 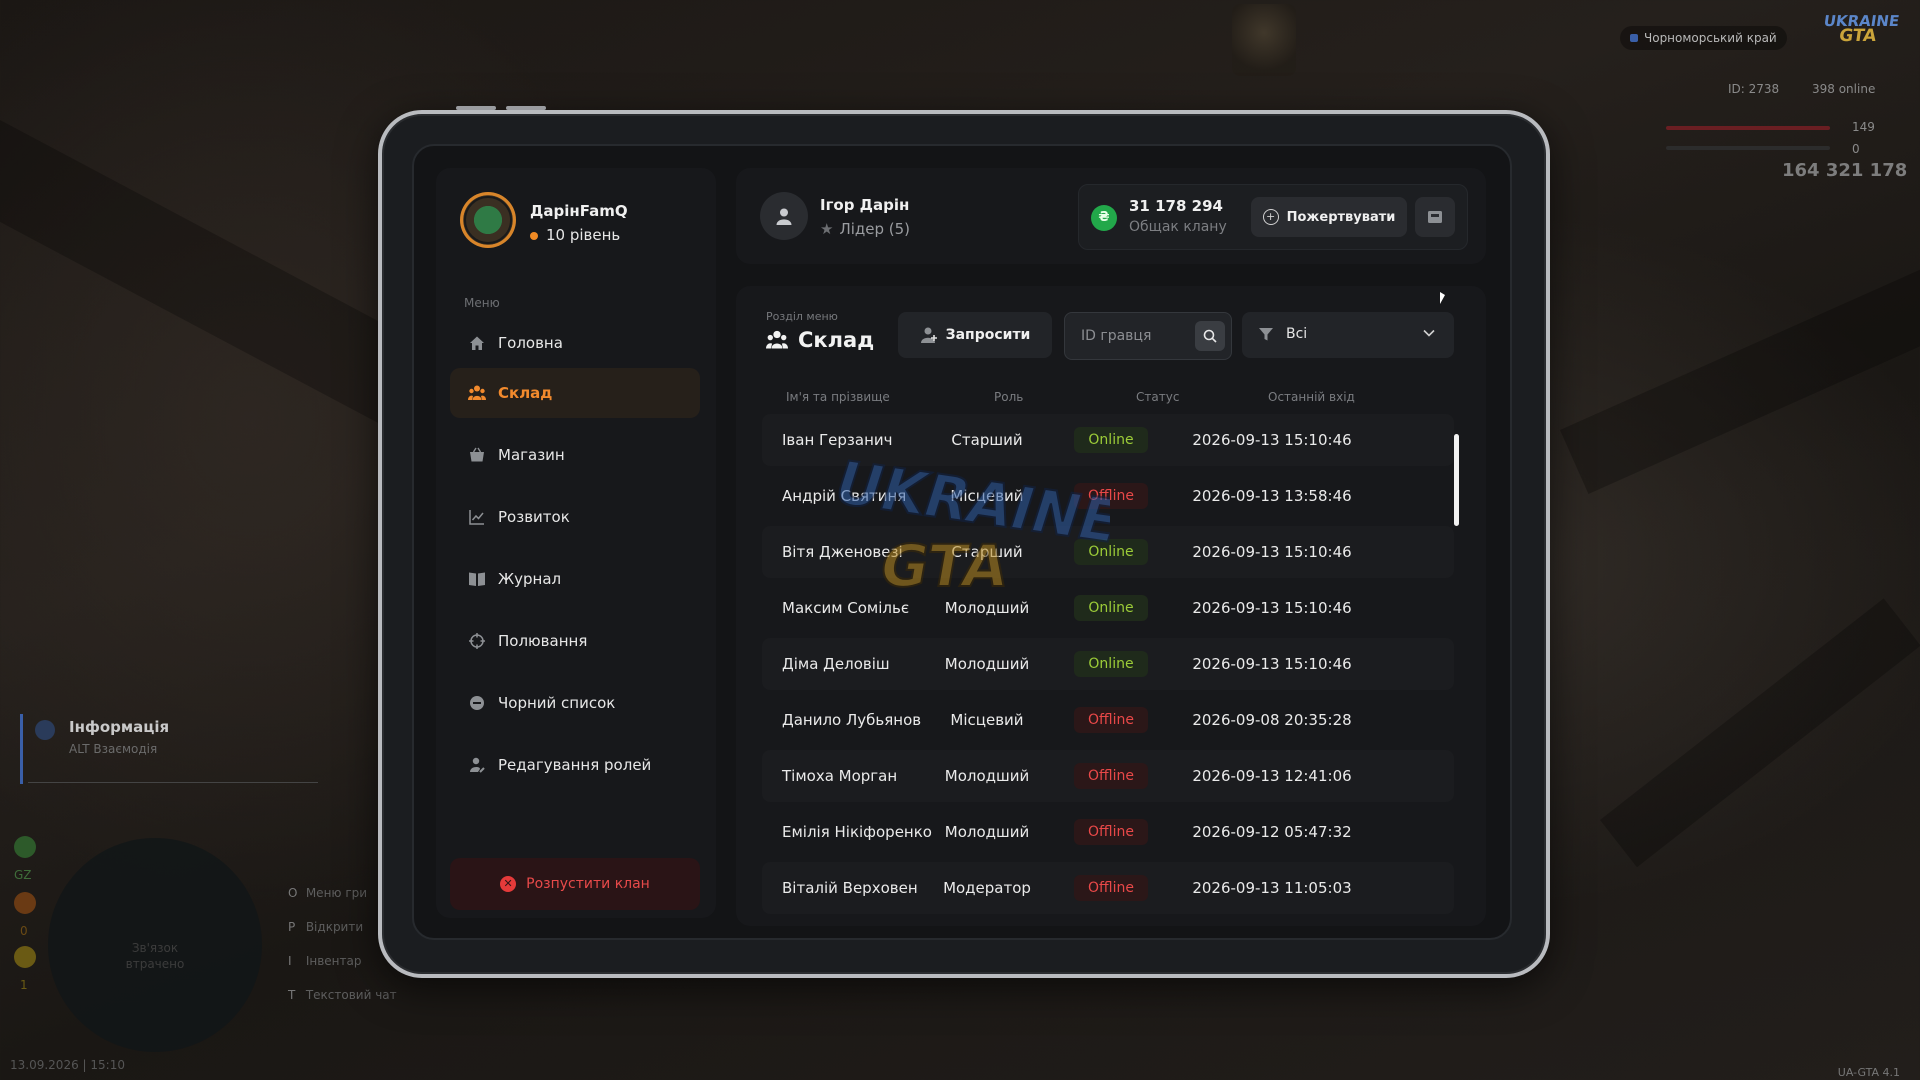 What do you see at coordinates (1266, 334) in the screenshot?
I see `filter-icon` at bounding box center [1266, 334].